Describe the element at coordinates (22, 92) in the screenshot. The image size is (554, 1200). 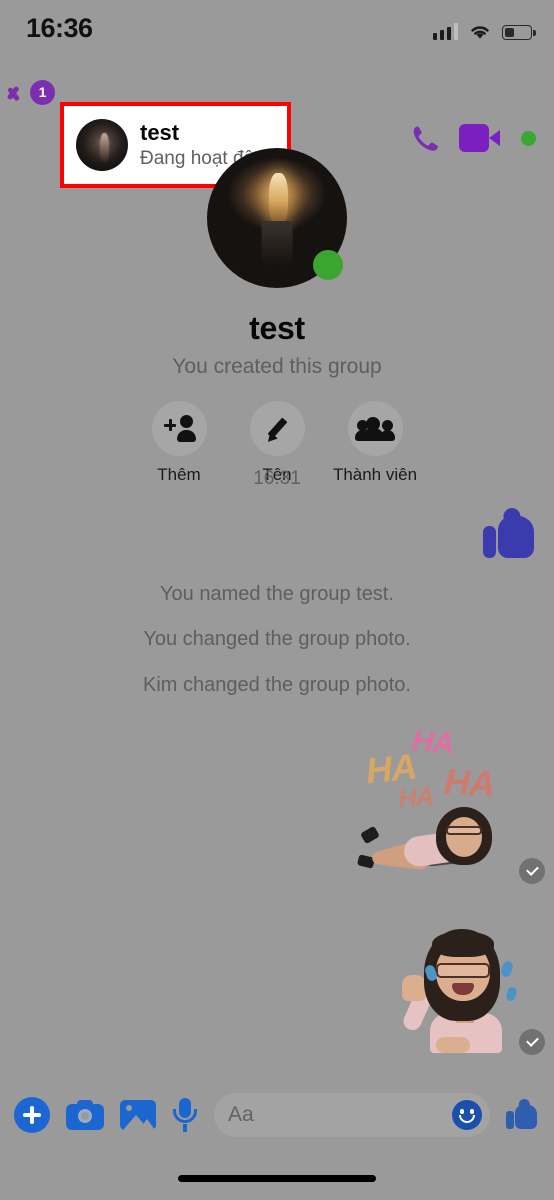
I see `back-chevron-icon` at that location.